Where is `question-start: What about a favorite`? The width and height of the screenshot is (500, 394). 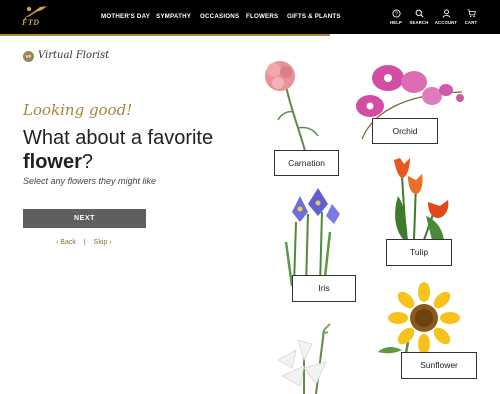
question-start: What about a favorite is located at coordinates (118, 138).